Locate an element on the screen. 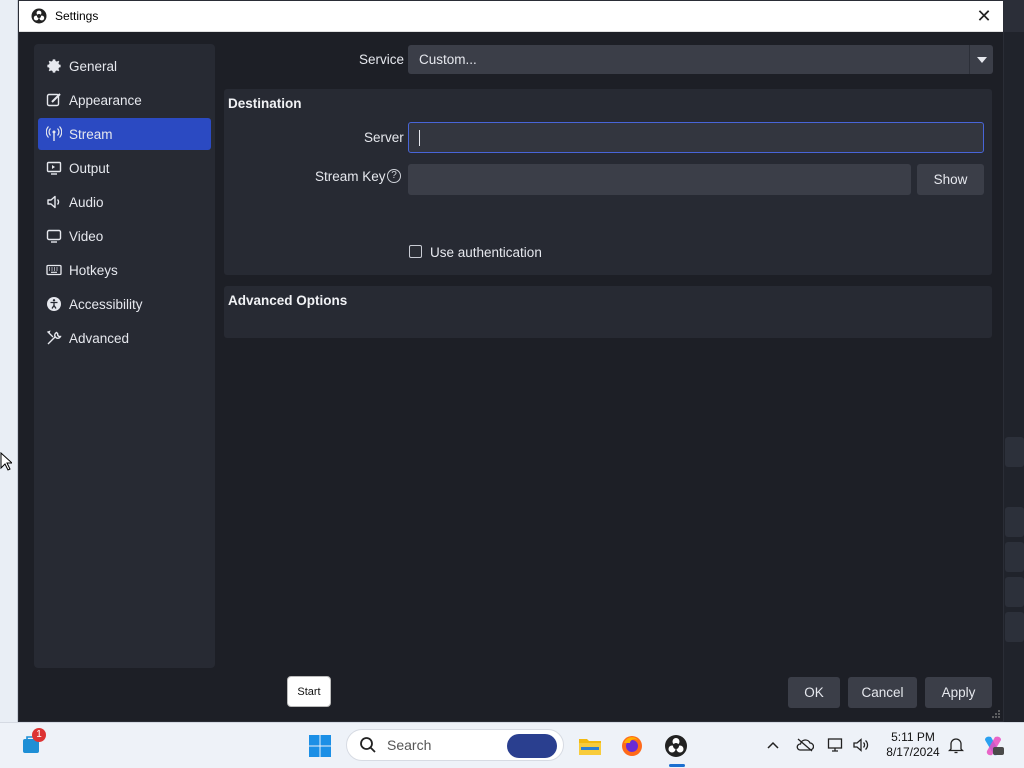 The height and width of the screenshot is (768, 1024). window-title: Settings is located at coordinates (77, 16).